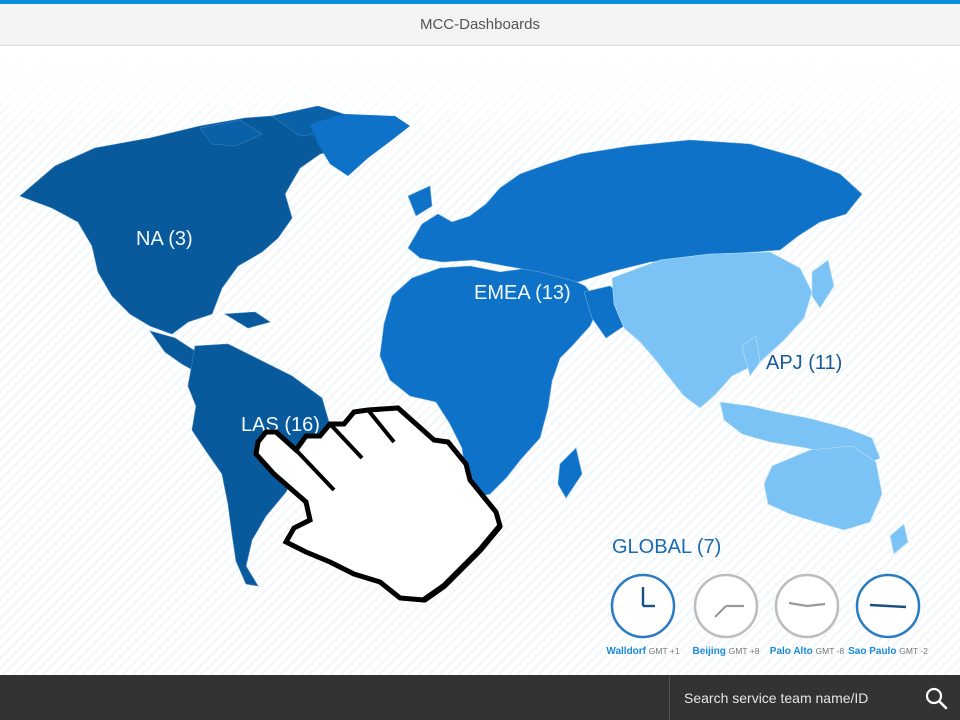  I want to click on clock-city: Beijing, so click(709, 651).